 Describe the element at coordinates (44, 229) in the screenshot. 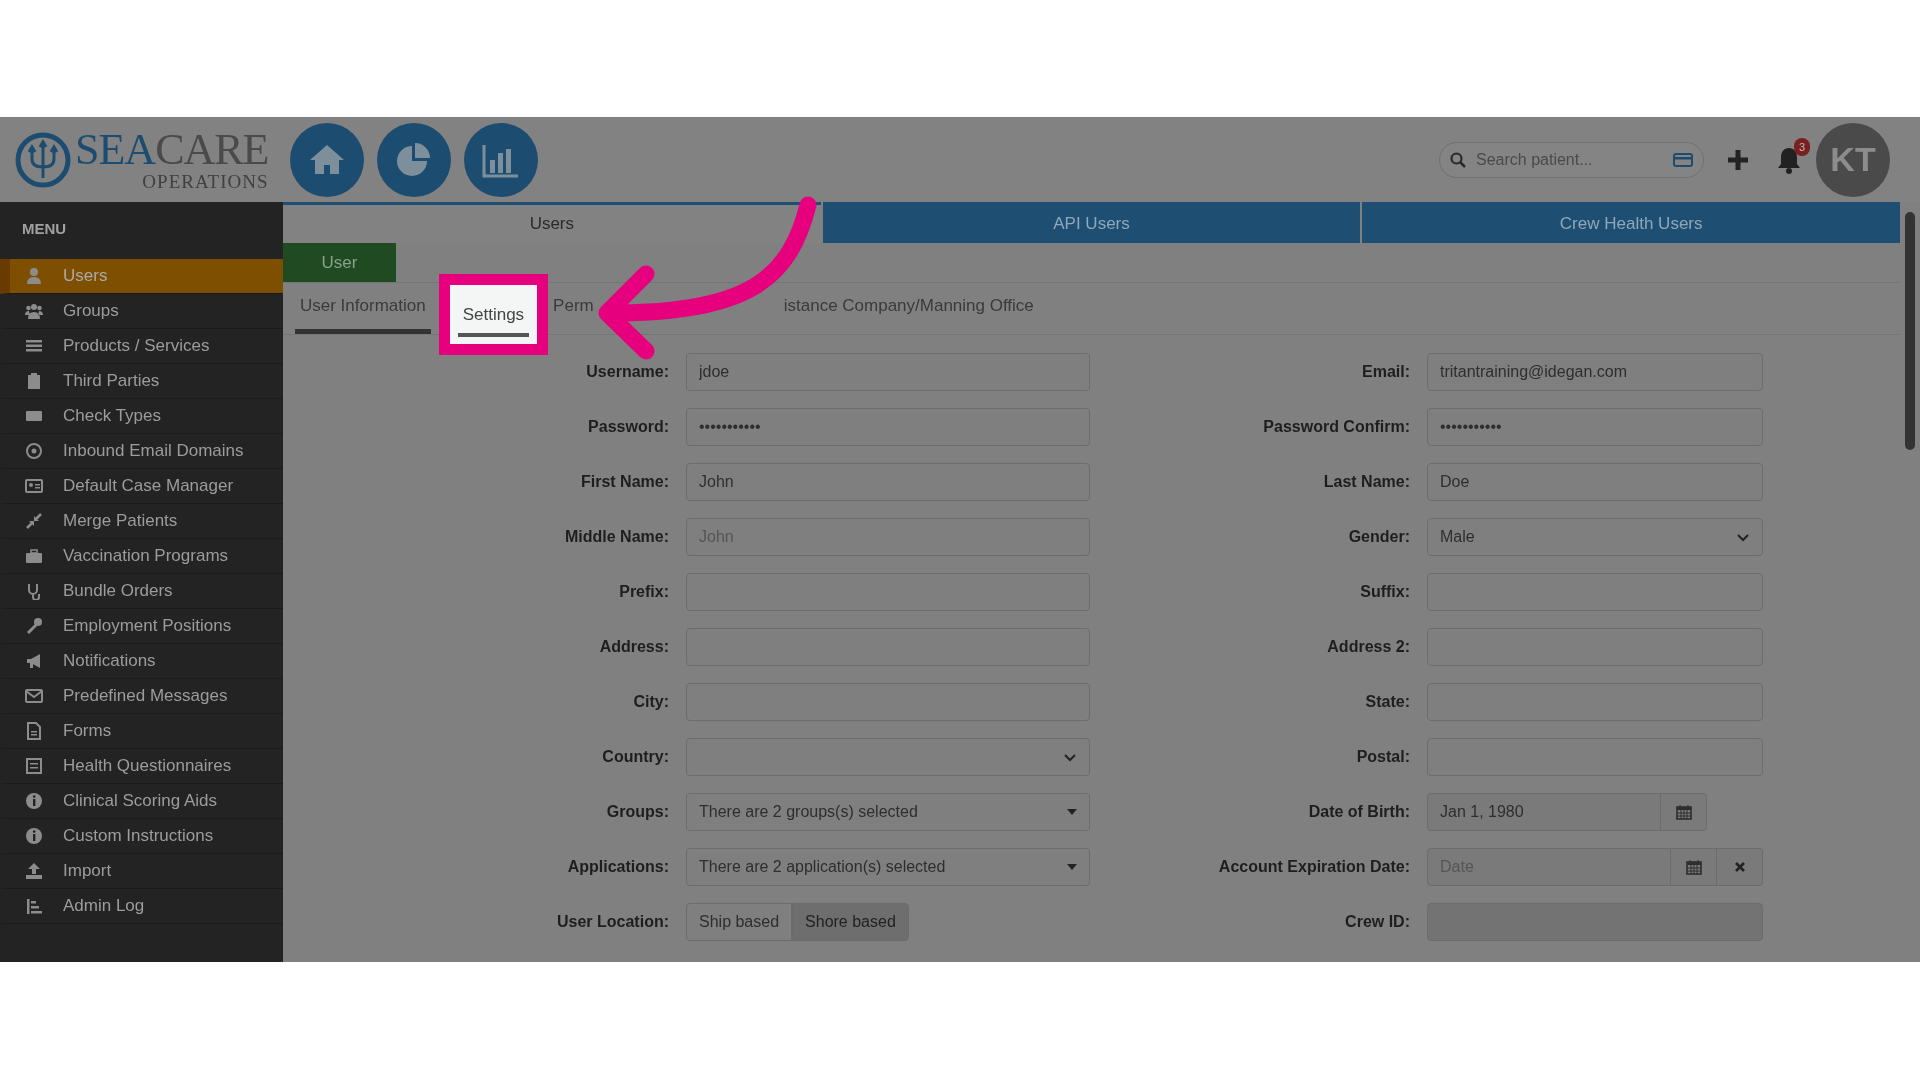

I see `menu-title: MENU` at that location.